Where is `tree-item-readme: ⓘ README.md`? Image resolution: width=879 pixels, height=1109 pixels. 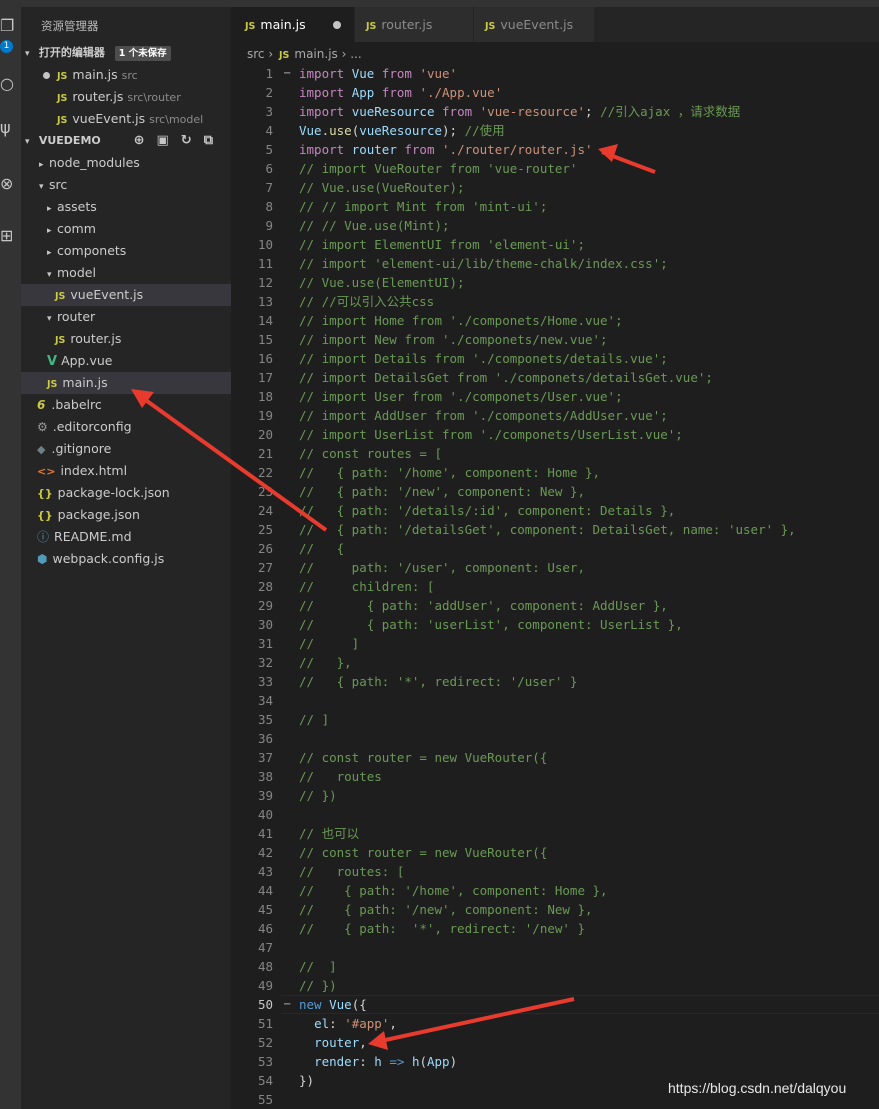 tree-item-readme: ⓘ README.md is located at coordinates (126, 537).